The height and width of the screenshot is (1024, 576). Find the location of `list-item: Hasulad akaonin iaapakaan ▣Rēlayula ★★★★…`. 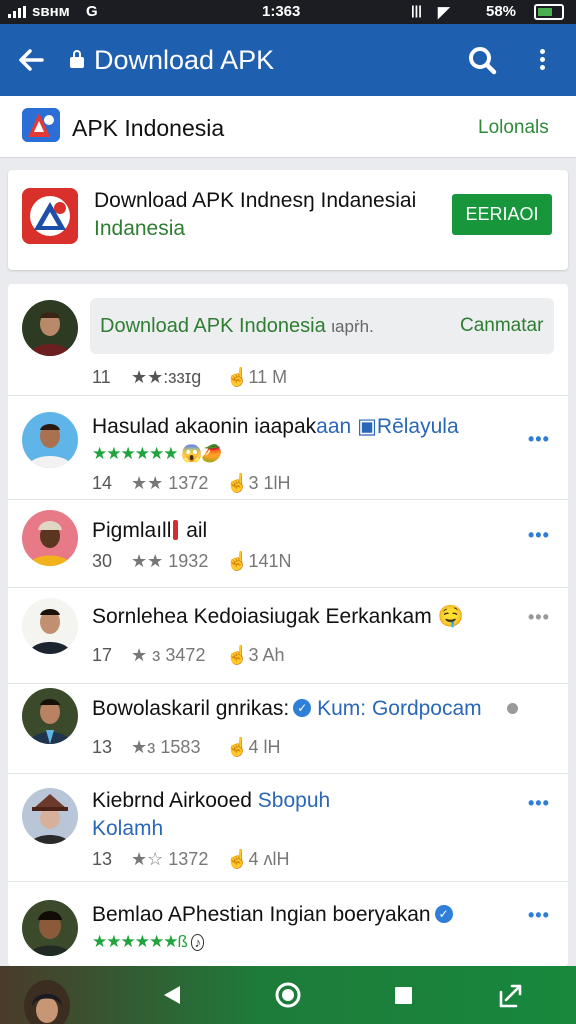

list-item: Hasulad akaonin iaapakaan ▣Rēlayula ★★★★… is located at coordinates (288, 448).